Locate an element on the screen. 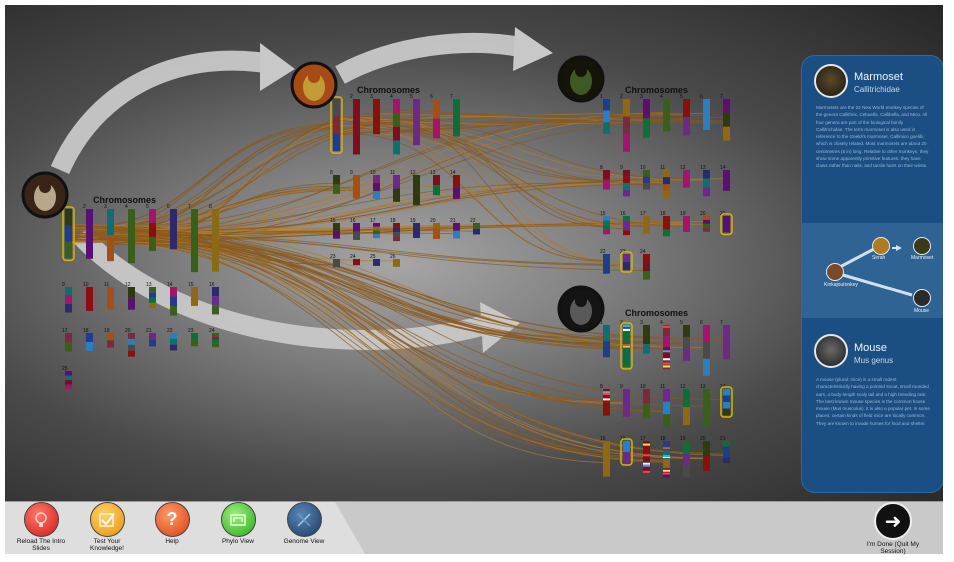 This screenshot has width=954, height=562. help-button: ? Help is located at coordinates (172, 523).